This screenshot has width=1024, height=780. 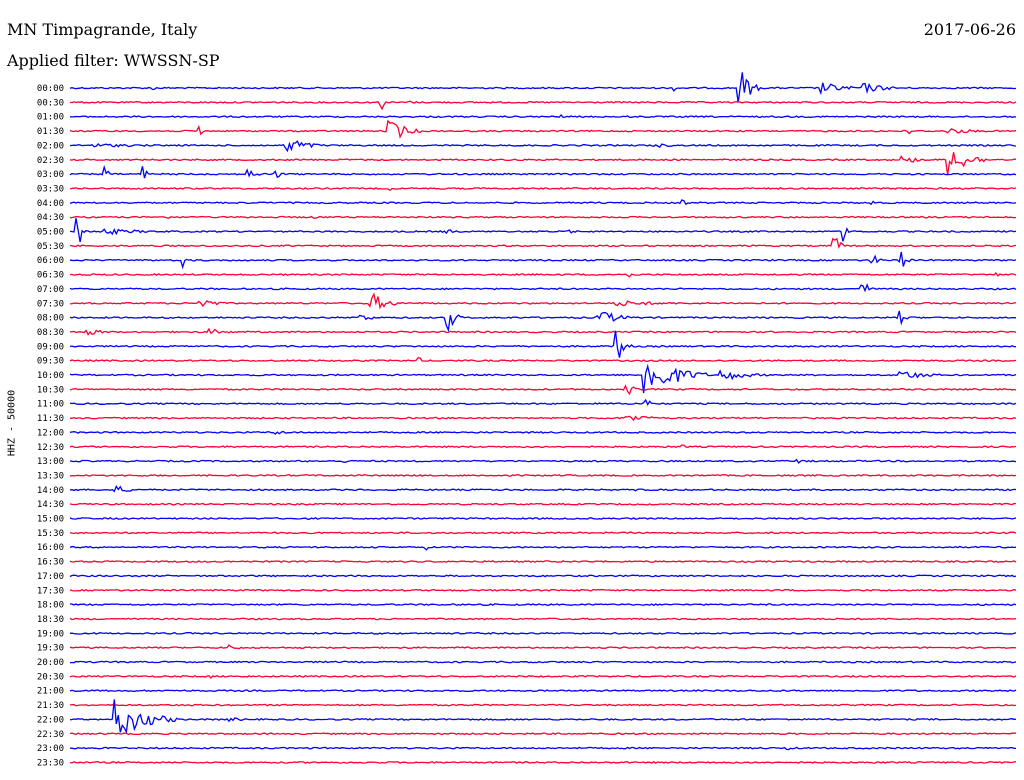 What do you see at coordinates (50, 146) in the screenshot?
I see `time-tick-label: 02:00` at bounding box center [50, 146].